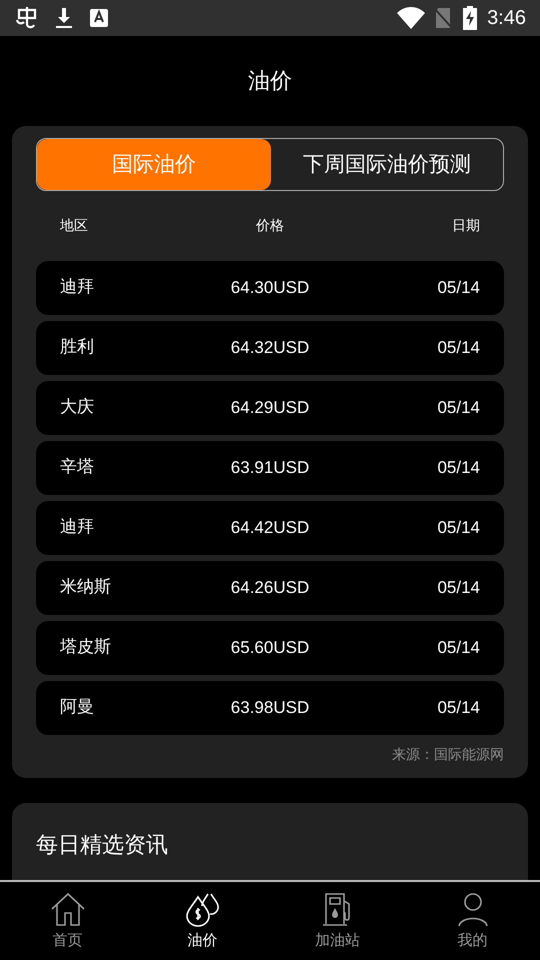  I want to click on table-cell-text: 大庆, so click(77, 408).